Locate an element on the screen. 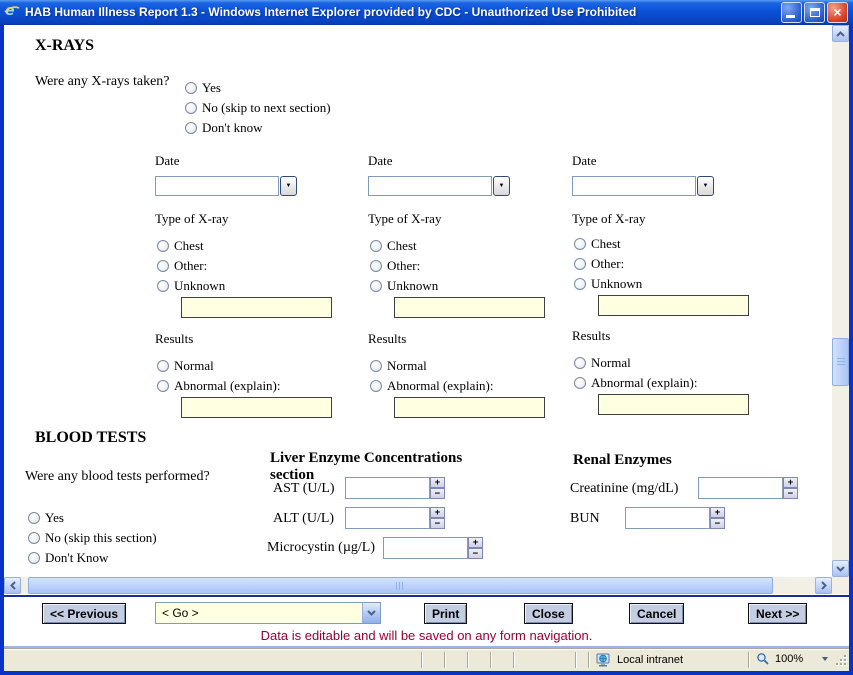  xray3-type-chest-option: Chest is located at coordinates (597, 244).